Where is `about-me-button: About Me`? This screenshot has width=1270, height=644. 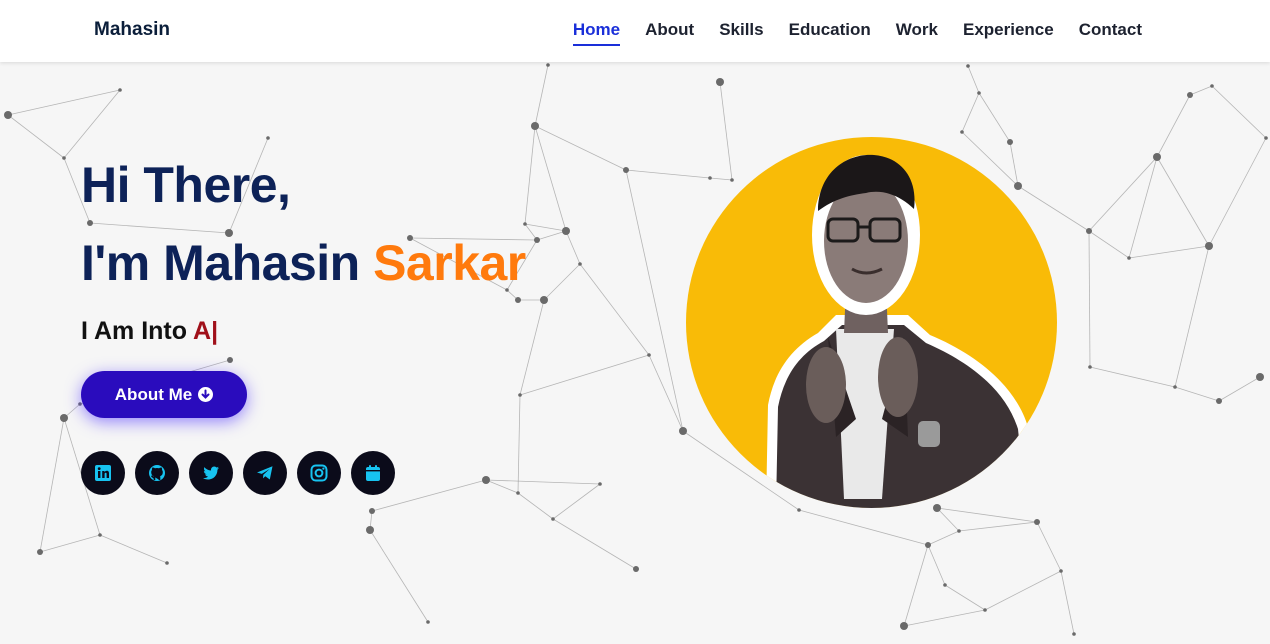
about-me-button: About Me is located at coordinates (164, 394).